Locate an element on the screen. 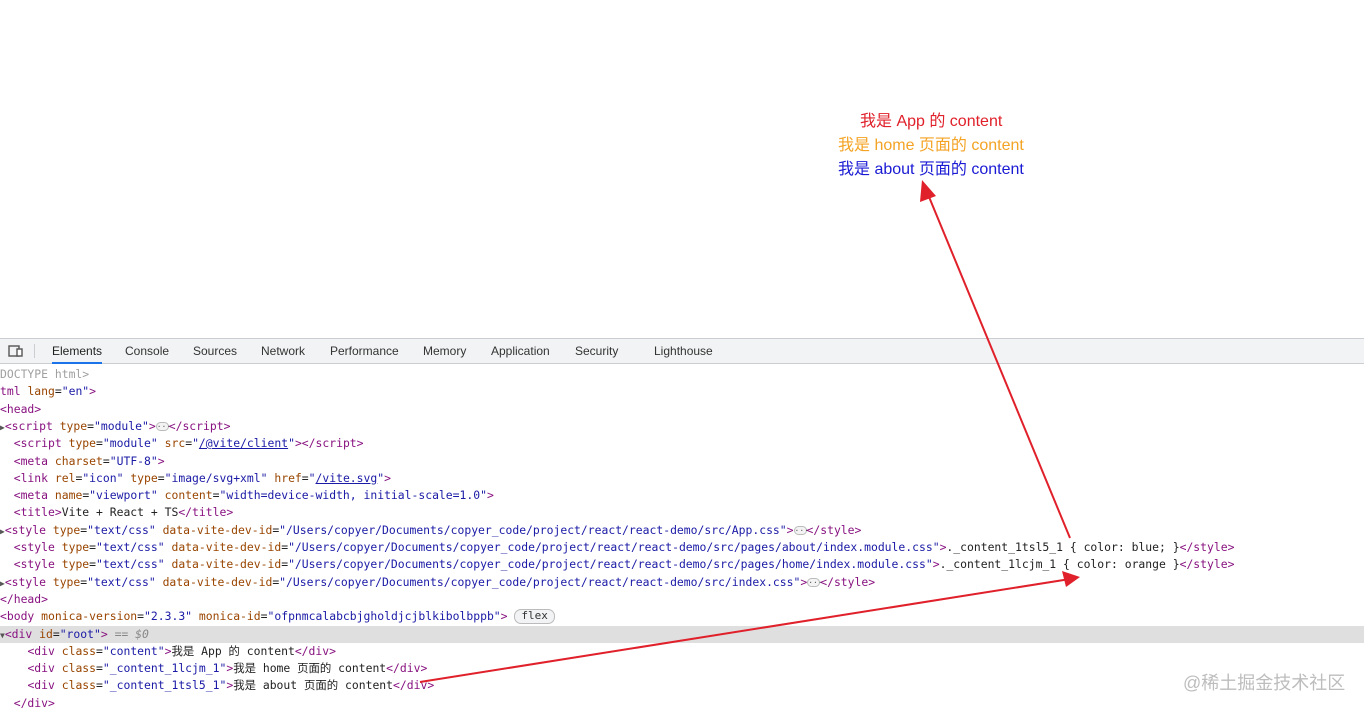  link-type-value: "image/svg+xml" is located at coordinates (216, 477).